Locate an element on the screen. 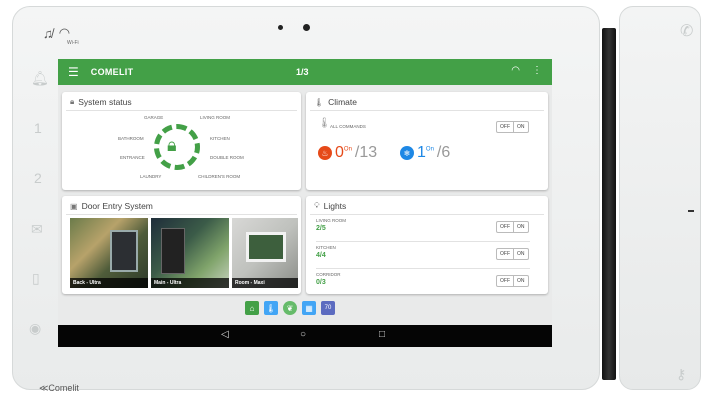 This screenshot has width=707, height=394. camera-label: Room - Maxi is located at coordinates (265, 283).